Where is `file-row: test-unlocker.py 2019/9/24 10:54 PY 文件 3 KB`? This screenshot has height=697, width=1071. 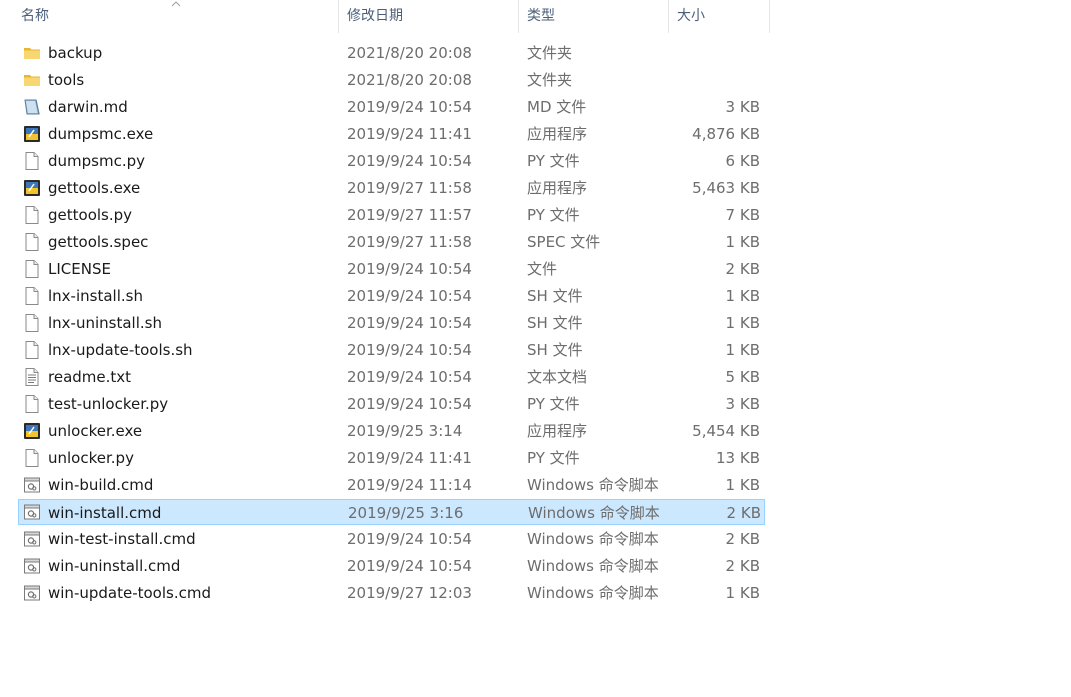 file-row: test-unlocker.py 2019/9/24 10:54 PY 文件 3 KB is located at coordinates (391, 404).